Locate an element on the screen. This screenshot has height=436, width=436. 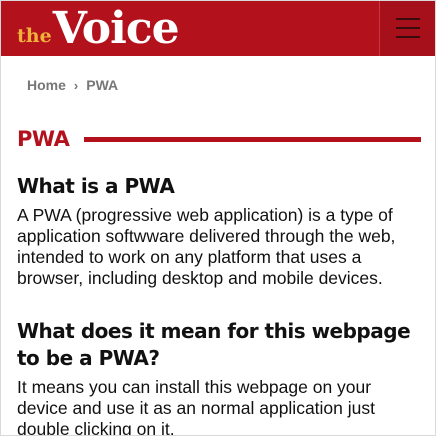
breadcrumb: Home › PWA is located at coordinates (72, 85).